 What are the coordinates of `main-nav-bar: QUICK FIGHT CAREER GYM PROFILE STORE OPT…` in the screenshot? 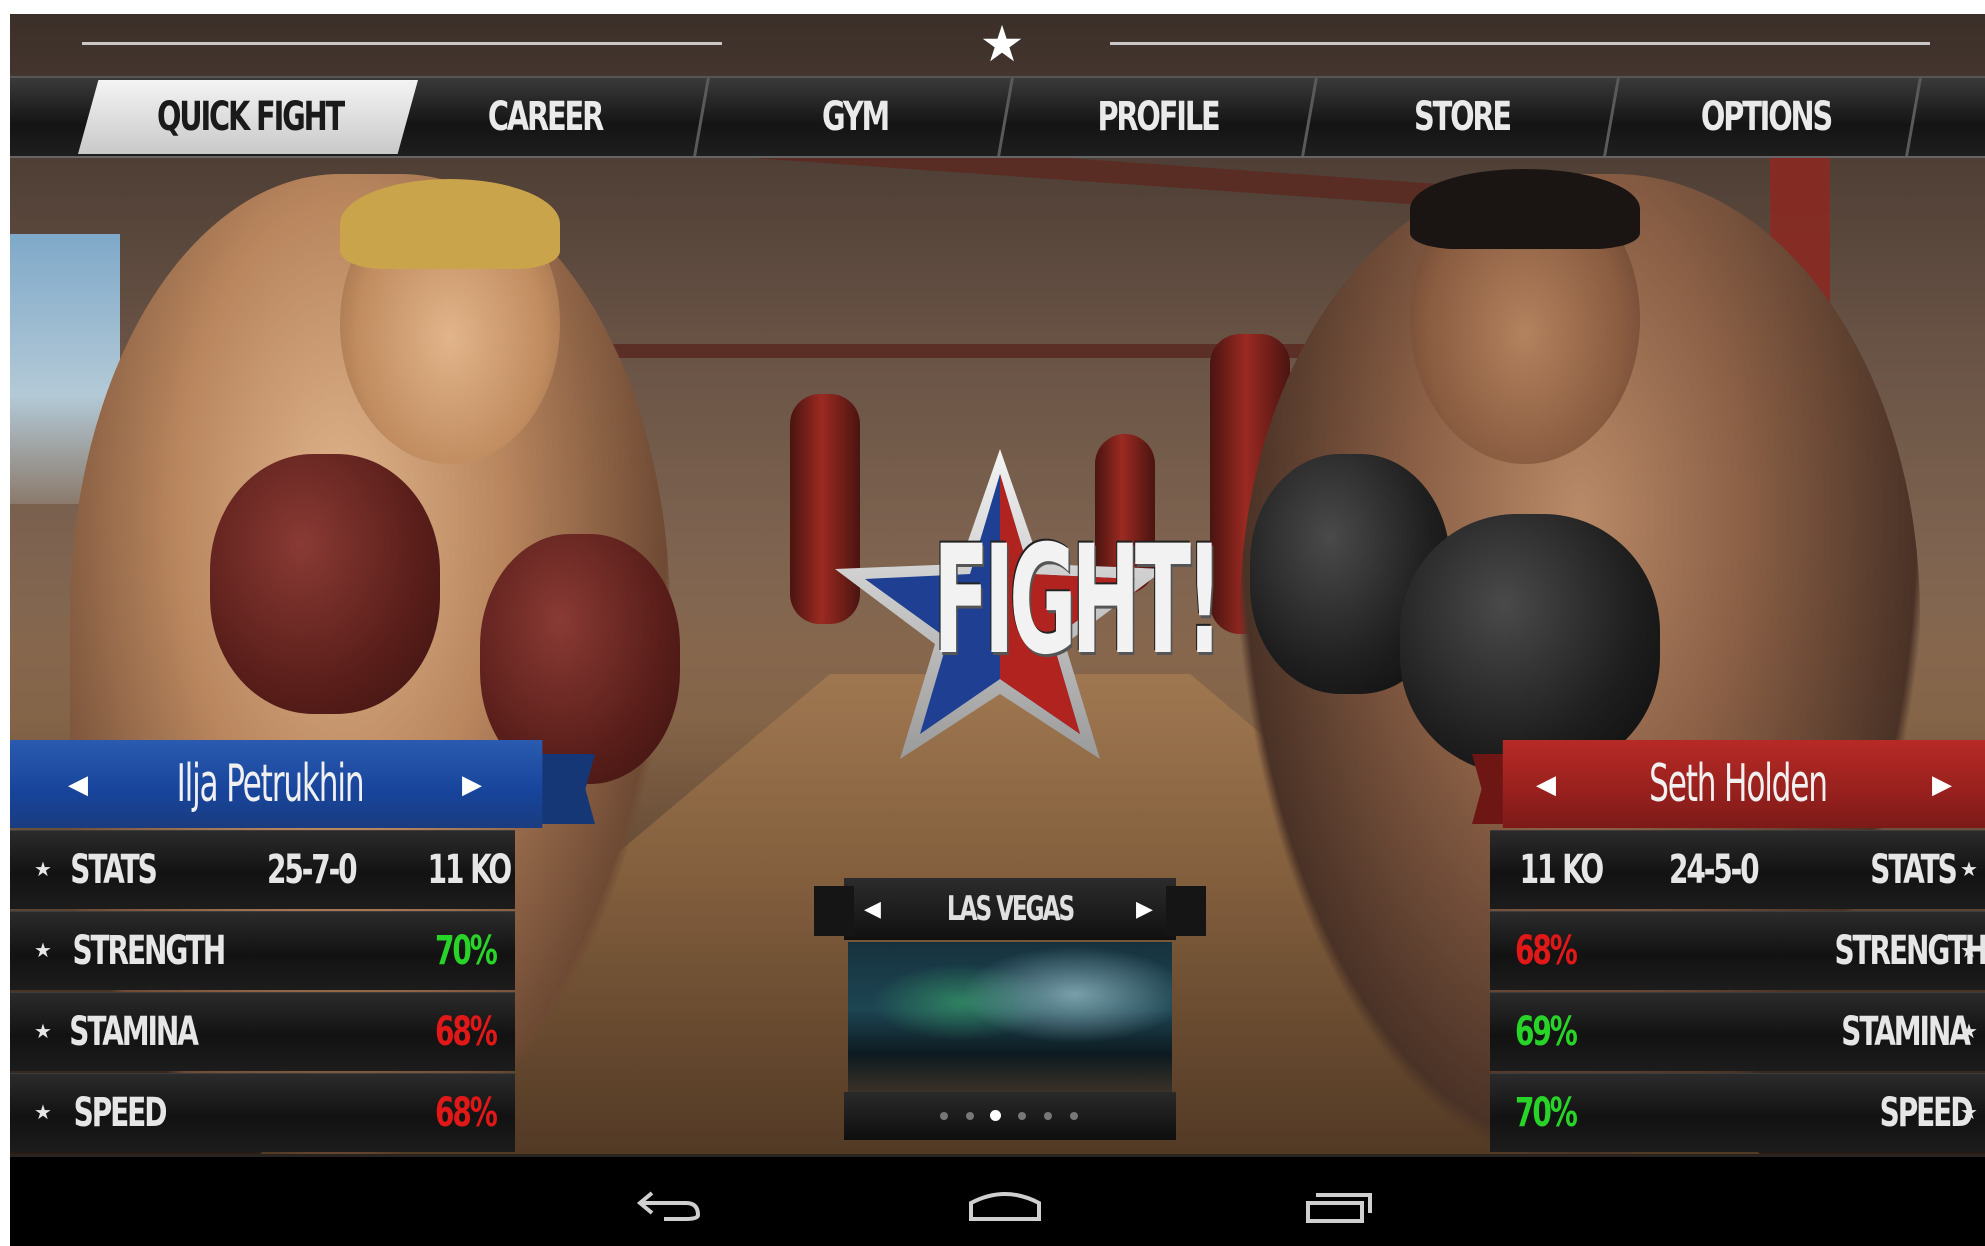 It's located at (997, 117).